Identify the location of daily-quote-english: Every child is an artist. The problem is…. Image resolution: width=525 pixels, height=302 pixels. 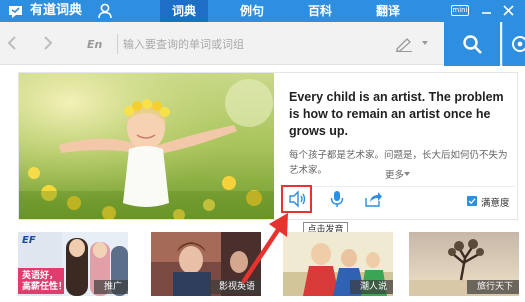
(396, 114).